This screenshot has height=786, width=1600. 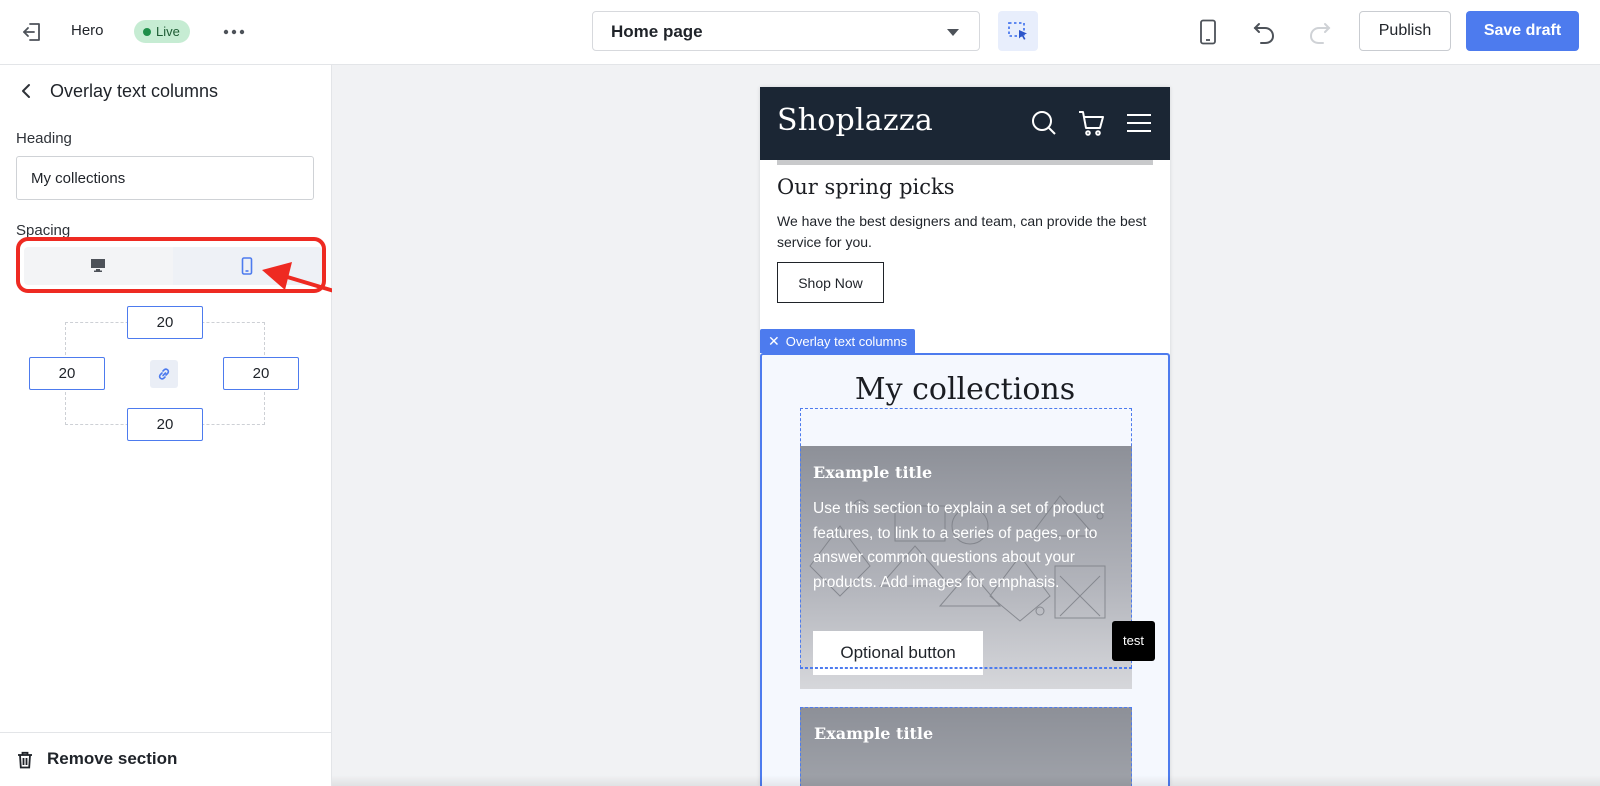 I want to click on cart-icon, so click(x=1091, y=123).